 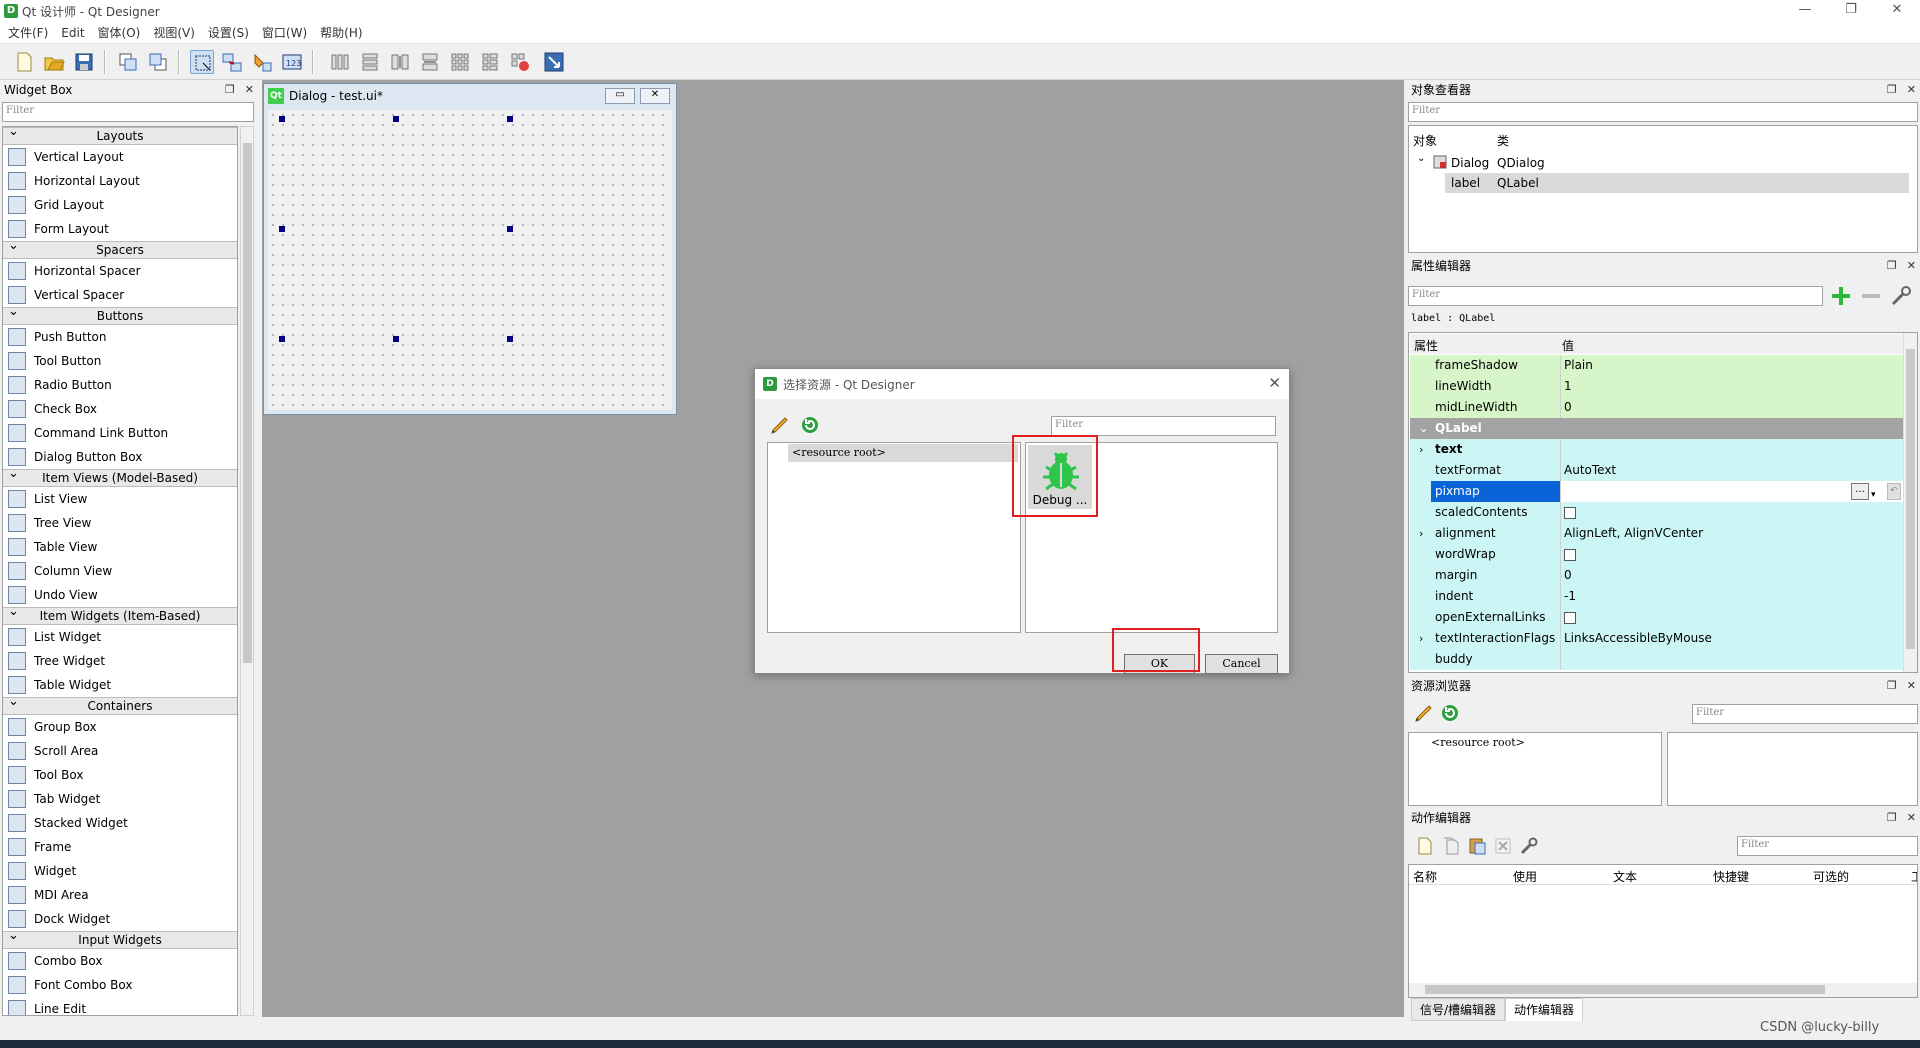 I want to click on widget-list-item: Push Button, so click(x=120, y=337).